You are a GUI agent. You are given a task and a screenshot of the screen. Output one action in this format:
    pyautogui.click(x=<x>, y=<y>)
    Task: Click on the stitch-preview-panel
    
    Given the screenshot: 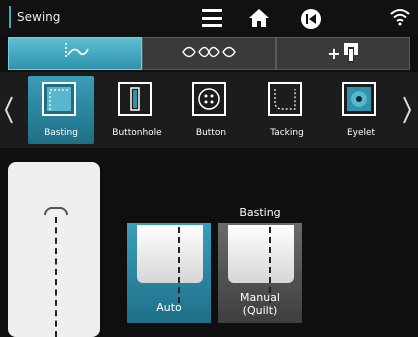 What is the action you would take?
    pyautogui.click(x=54, y=249)
    